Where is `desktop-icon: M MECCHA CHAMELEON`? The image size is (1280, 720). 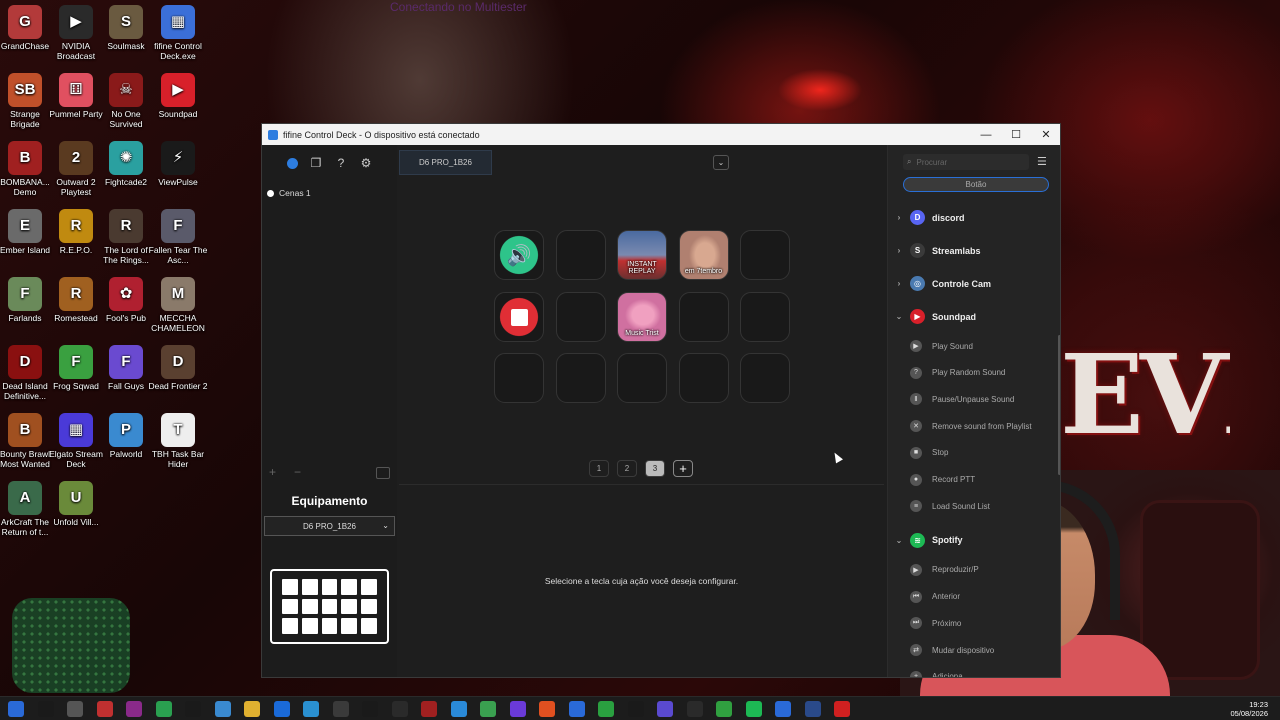 desktop-icon: M MECCHA CHAMELEON is located at coordinates (178, 305).